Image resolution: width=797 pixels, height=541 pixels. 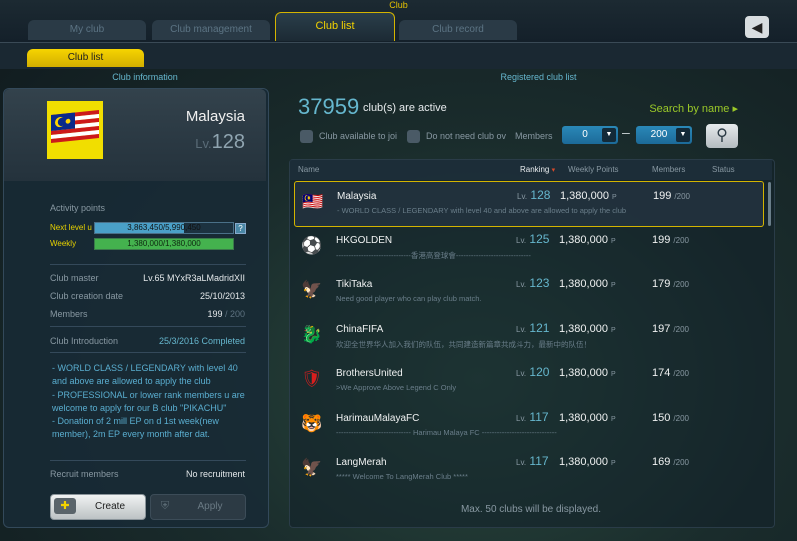 I want to click on club-master-label: Club master, so click(x=74, y=278).